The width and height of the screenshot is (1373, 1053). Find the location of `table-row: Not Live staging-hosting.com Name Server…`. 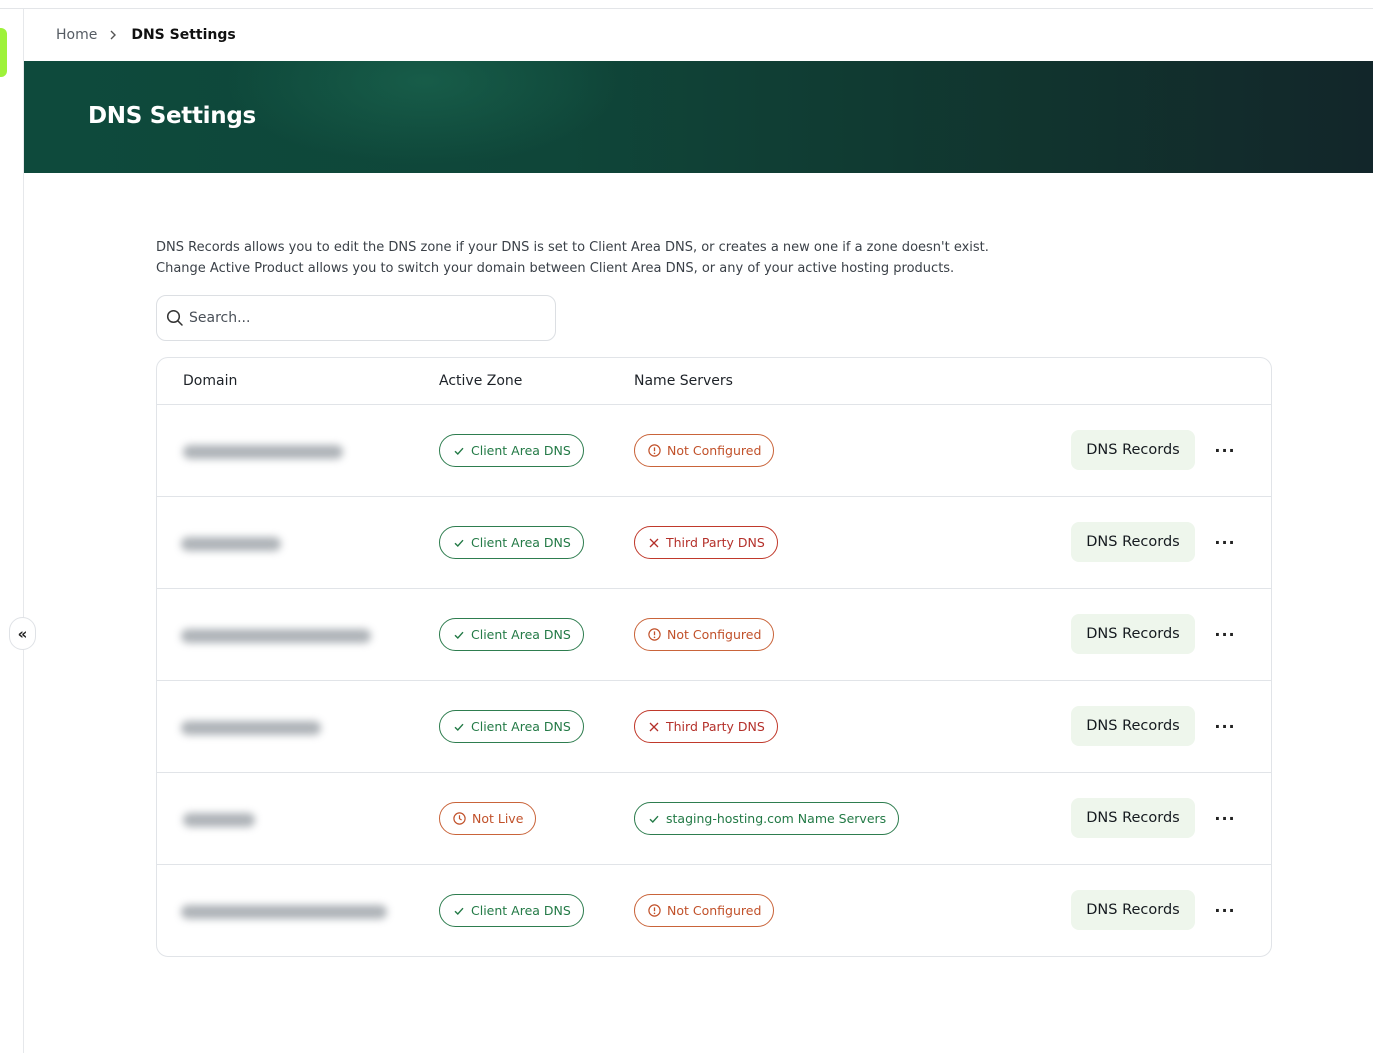

table-row: Not Live staging-hosting.com Name Server… is located at coordinates (714, 819).